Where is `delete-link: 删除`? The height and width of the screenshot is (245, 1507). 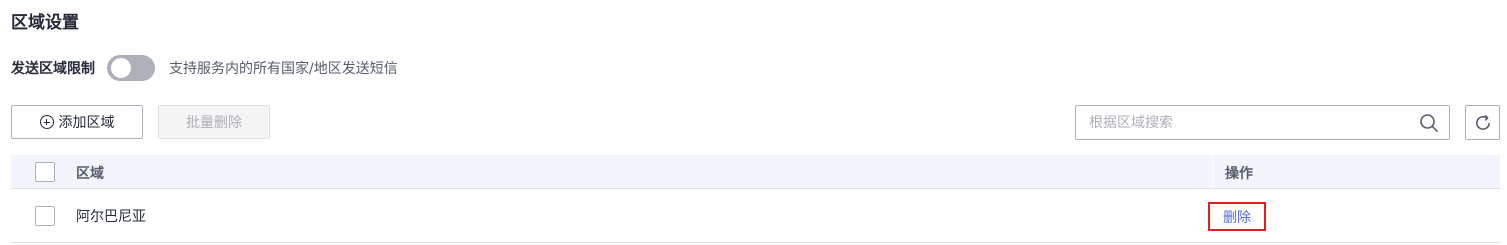 delete-link: 删除 is located at coordinates (1237, 216).